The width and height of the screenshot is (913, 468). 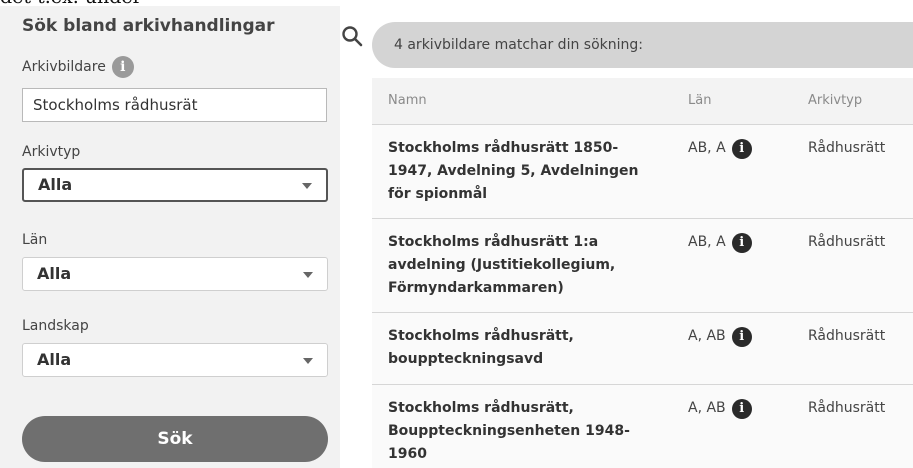 I want to click on search-icon-button, so click(x=352, y=44).